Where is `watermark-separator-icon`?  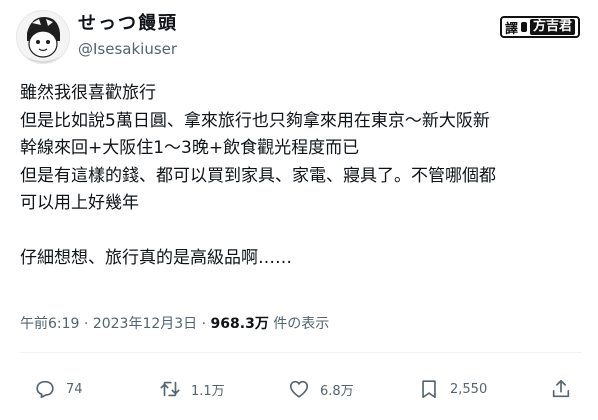 watermark-separator-icon is located at coordinates (523, 27).